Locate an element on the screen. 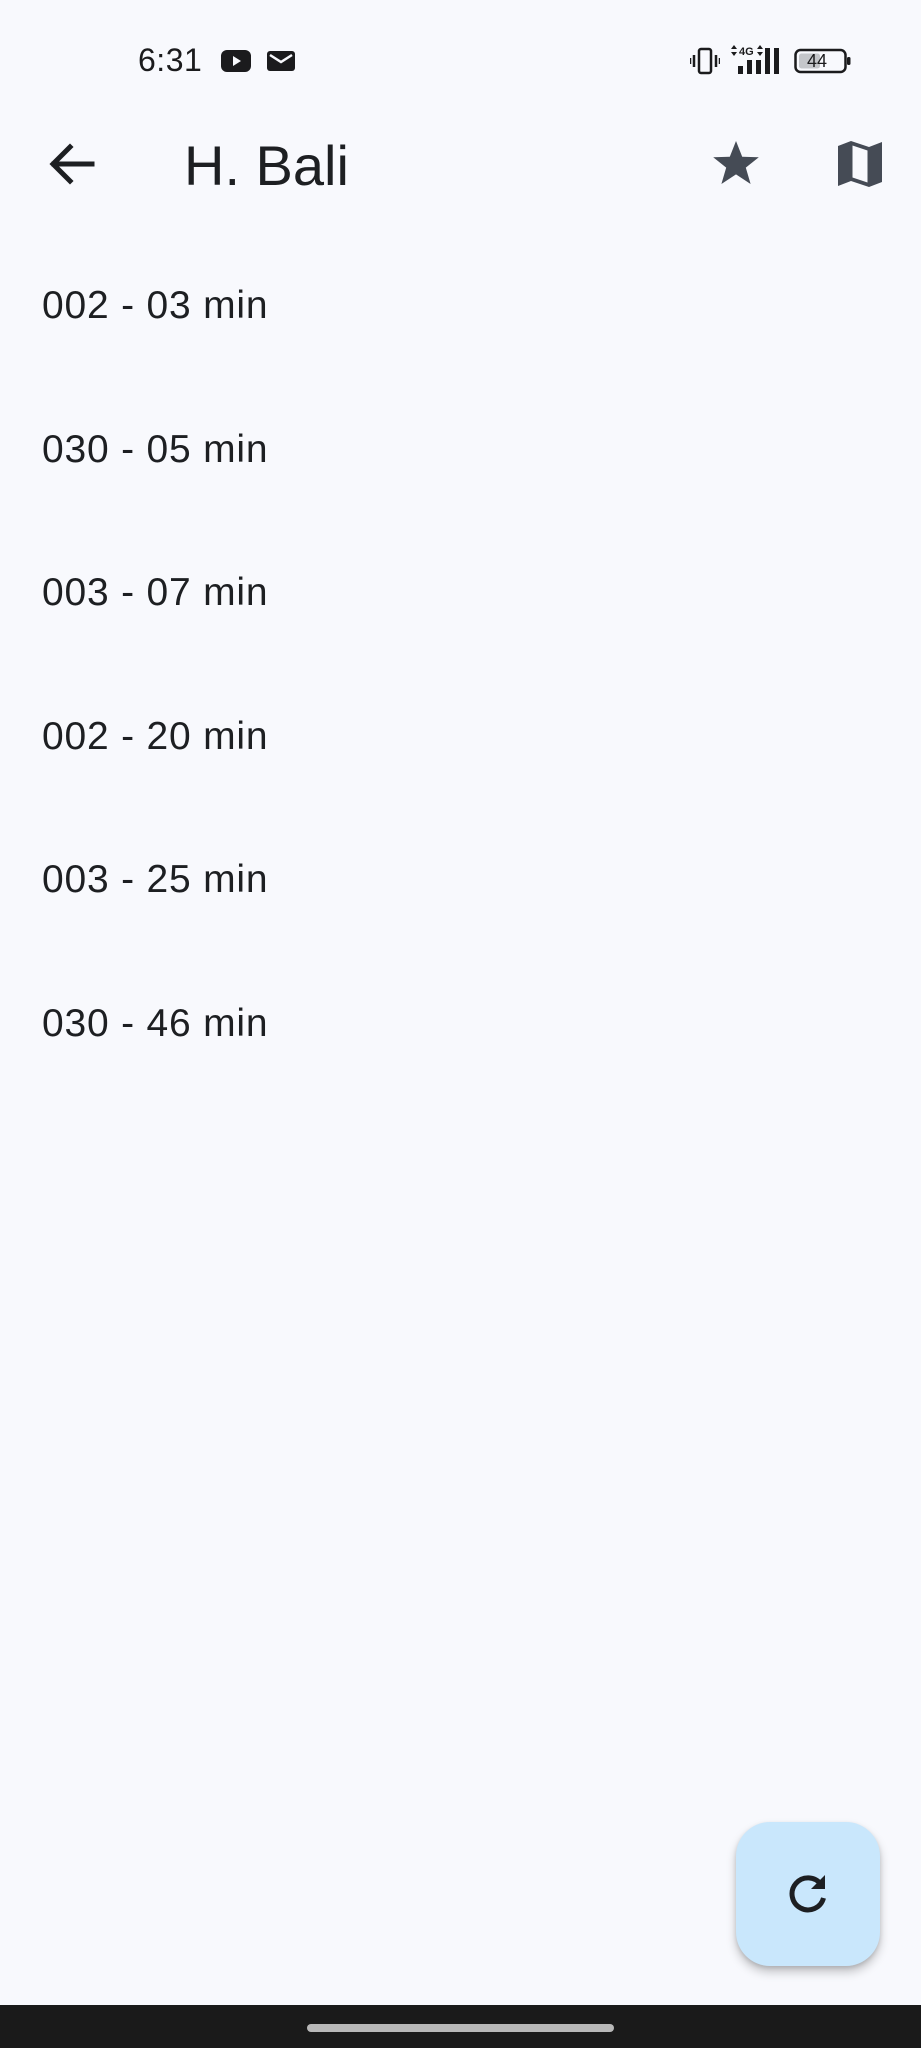 The width and height of the screenshot is (921, 2048). favorite-button is located at coordinates (736, 164).